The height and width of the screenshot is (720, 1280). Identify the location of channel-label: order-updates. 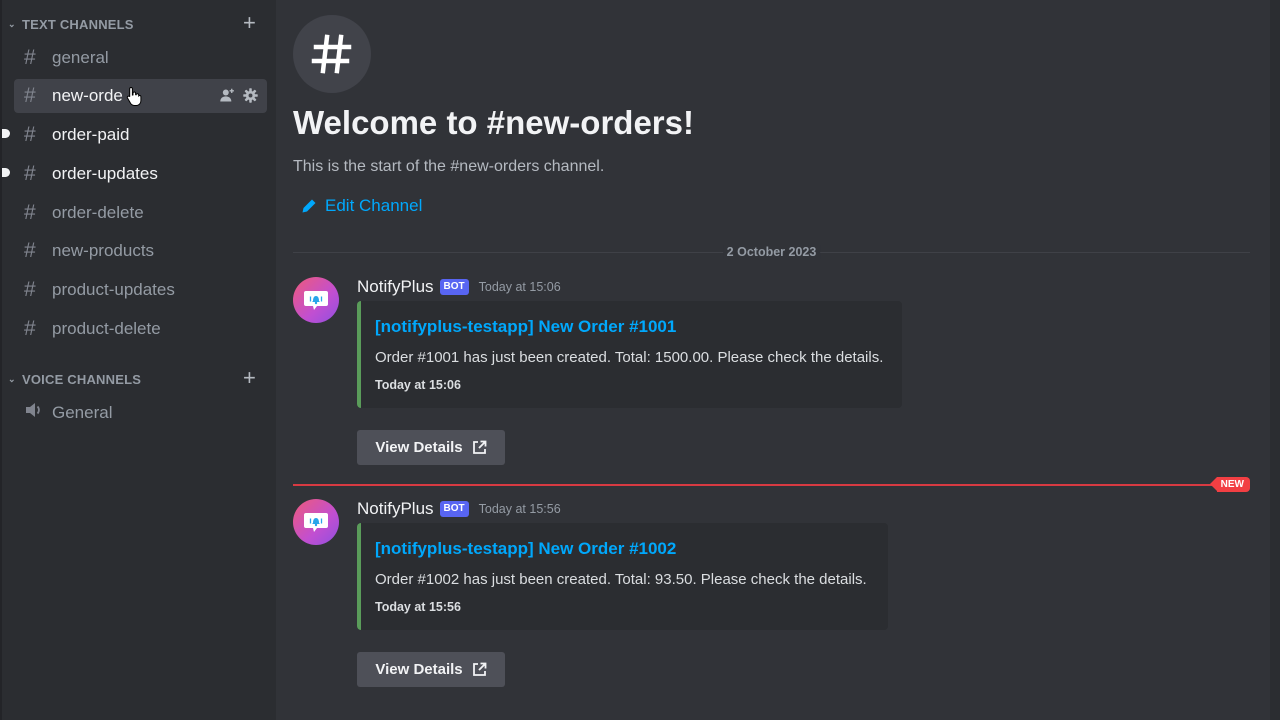
(105, 173).